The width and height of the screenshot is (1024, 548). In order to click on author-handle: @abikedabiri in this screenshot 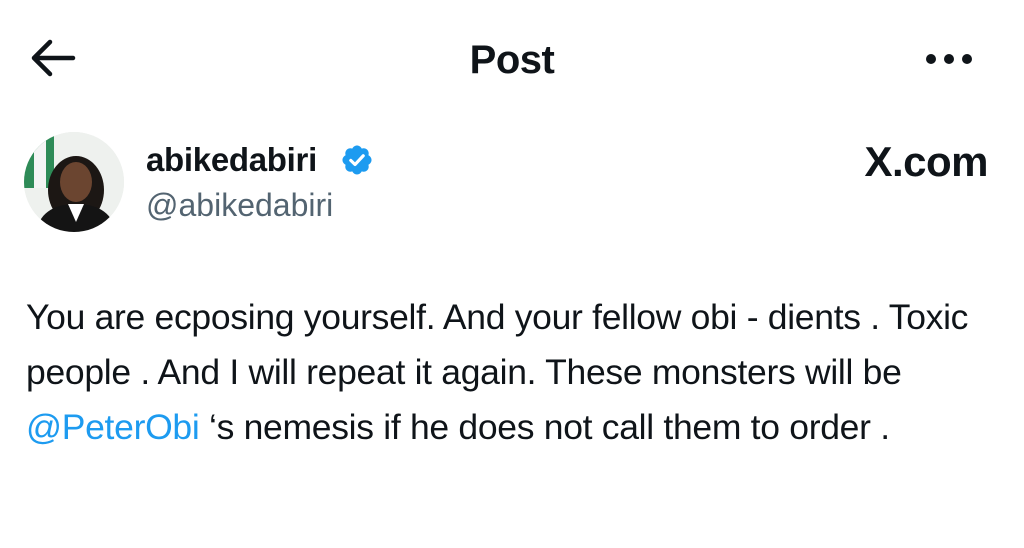, I will do `click(239, 205)`.